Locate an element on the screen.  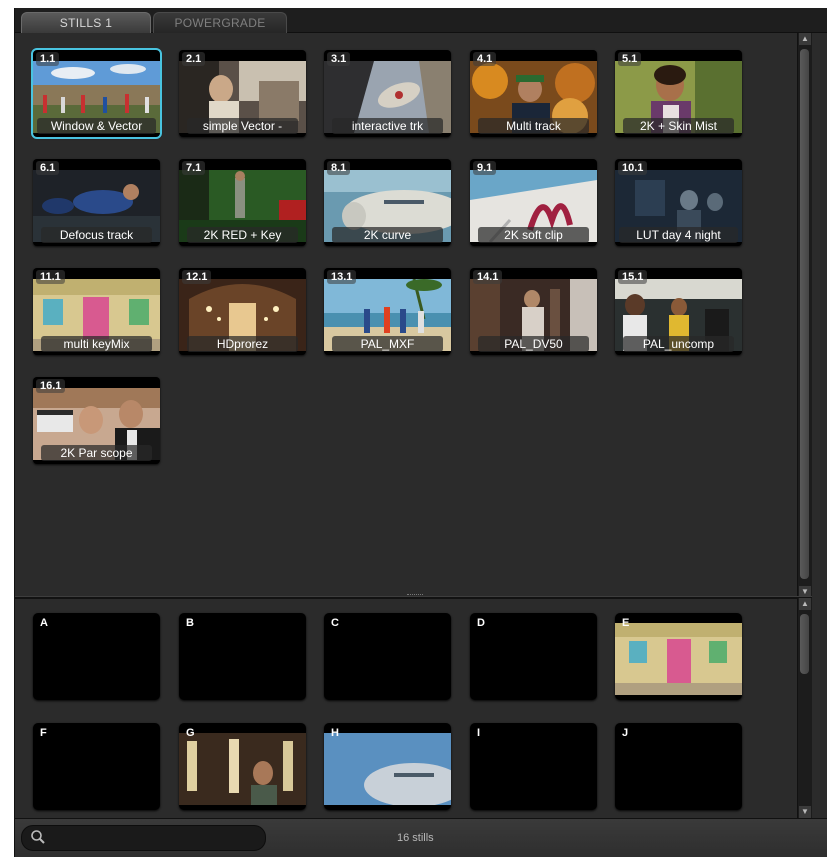
still-index: 11.1 is located at coordinates (50, 277).